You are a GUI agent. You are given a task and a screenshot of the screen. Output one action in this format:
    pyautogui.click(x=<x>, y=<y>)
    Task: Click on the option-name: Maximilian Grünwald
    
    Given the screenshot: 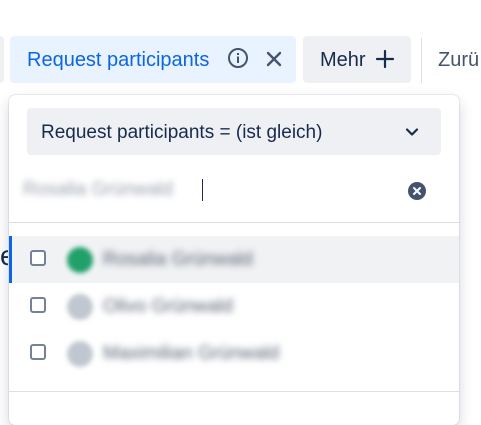 What is the action you would take?
    pyautogui.click(x=191, y=353)
    